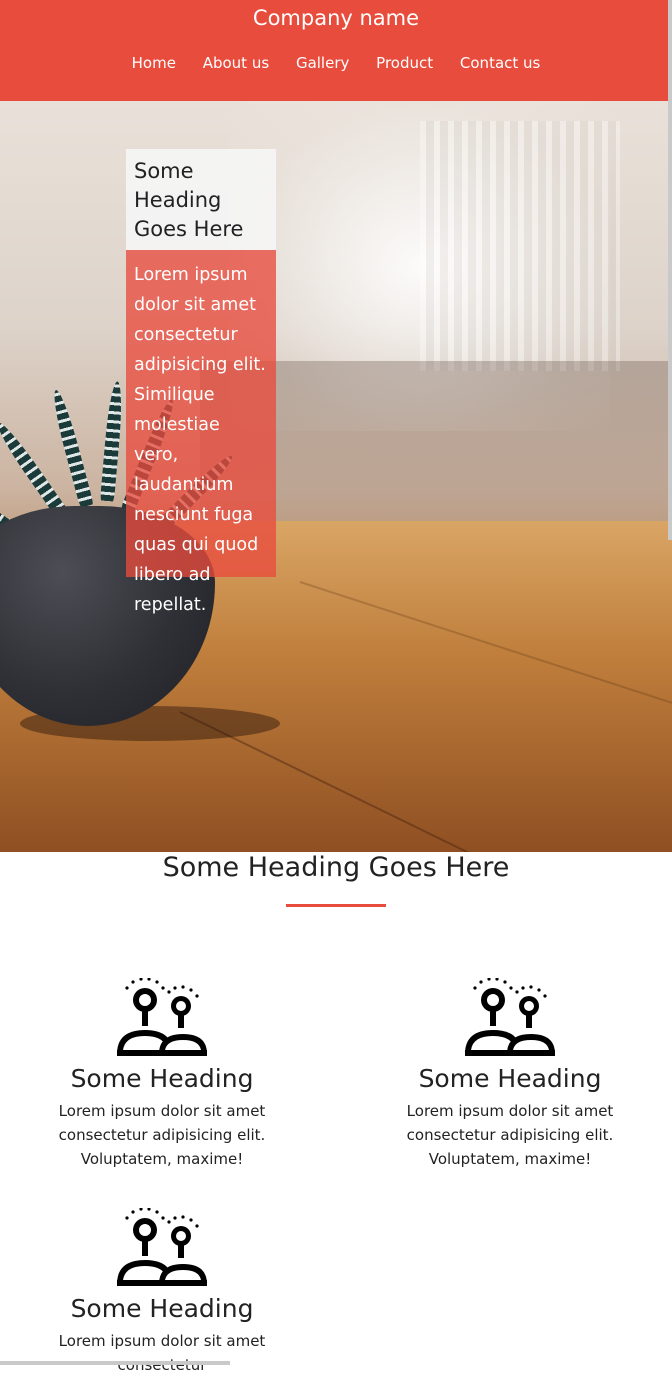 The width and height of the screenshot is (672, 1377). Describe the element at coordinates (236, 63) in the screenshot. I see `nav-about: About us` at that location.